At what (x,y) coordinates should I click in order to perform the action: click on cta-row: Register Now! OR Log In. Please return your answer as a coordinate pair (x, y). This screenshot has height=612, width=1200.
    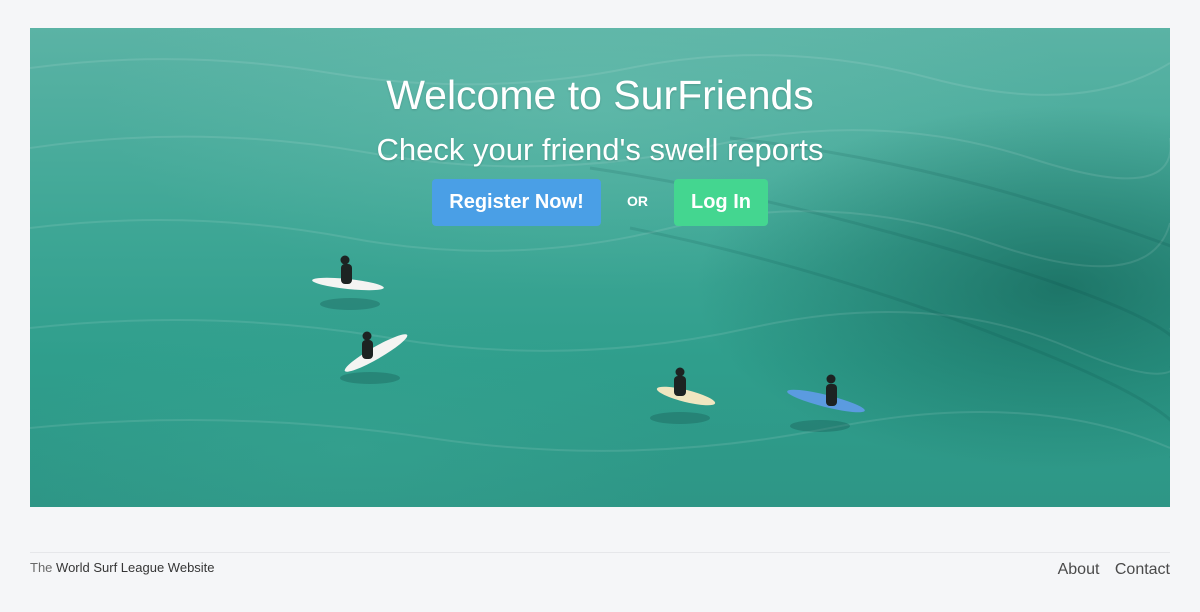
    Looking at the image, I should click on (600, 203).